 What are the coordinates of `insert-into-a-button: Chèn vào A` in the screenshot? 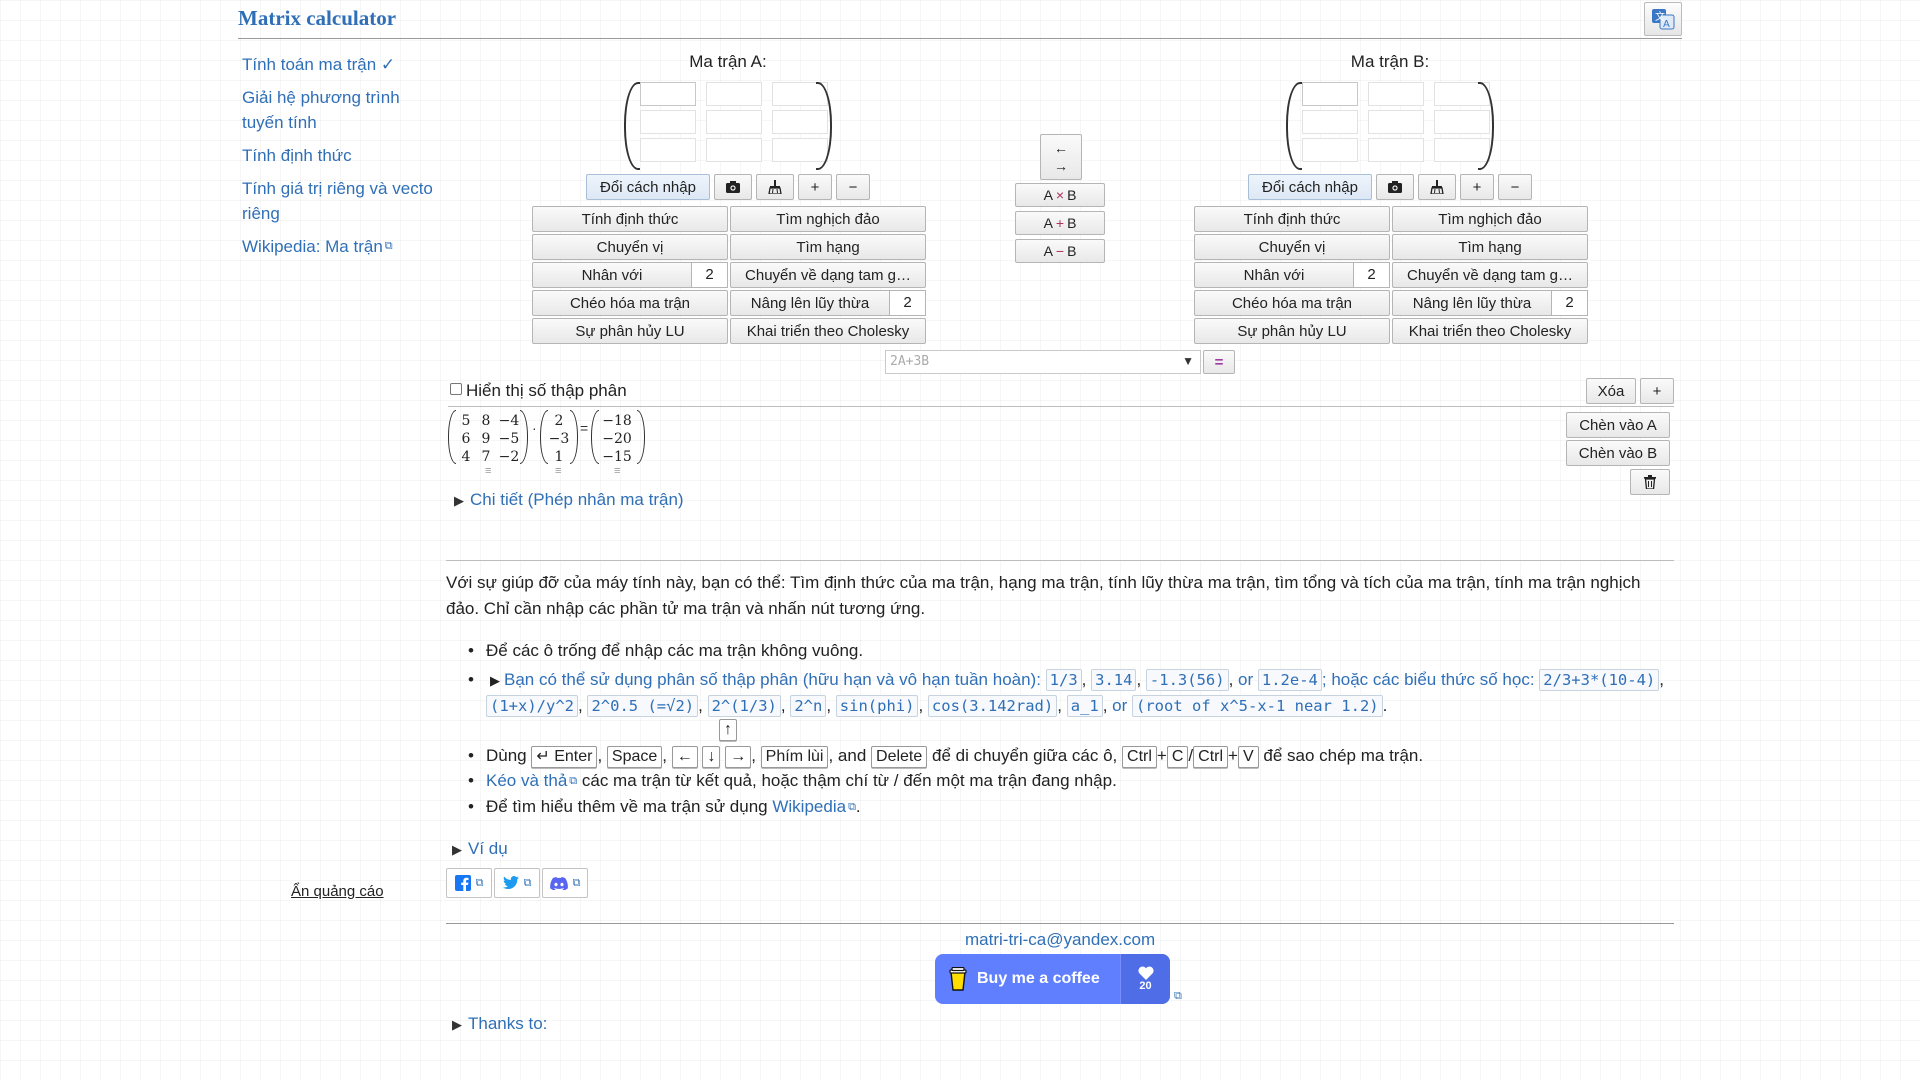 It's located at (1618, 425).